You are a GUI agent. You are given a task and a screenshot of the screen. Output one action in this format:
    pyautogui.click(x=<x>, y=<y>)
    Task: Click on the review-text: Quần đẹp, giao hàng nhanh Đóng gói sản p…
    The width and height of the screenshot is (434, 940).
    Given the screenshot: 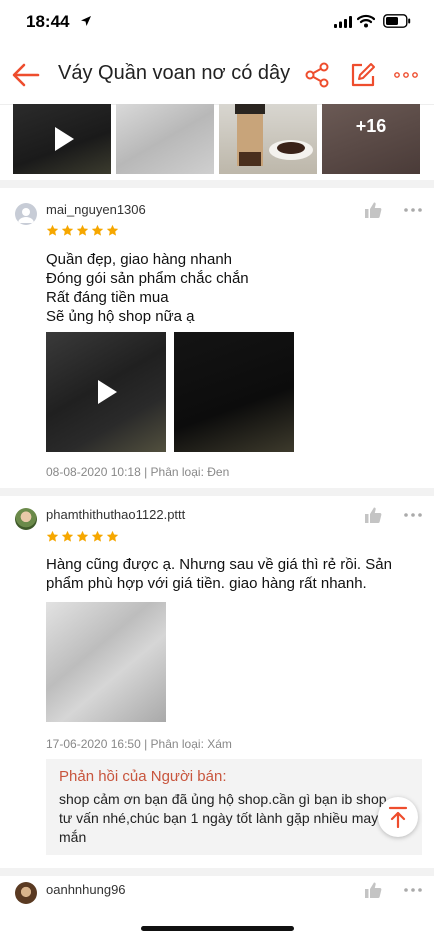 What is the action you would take?
    pyautogui.click(x=147, y=288)
    